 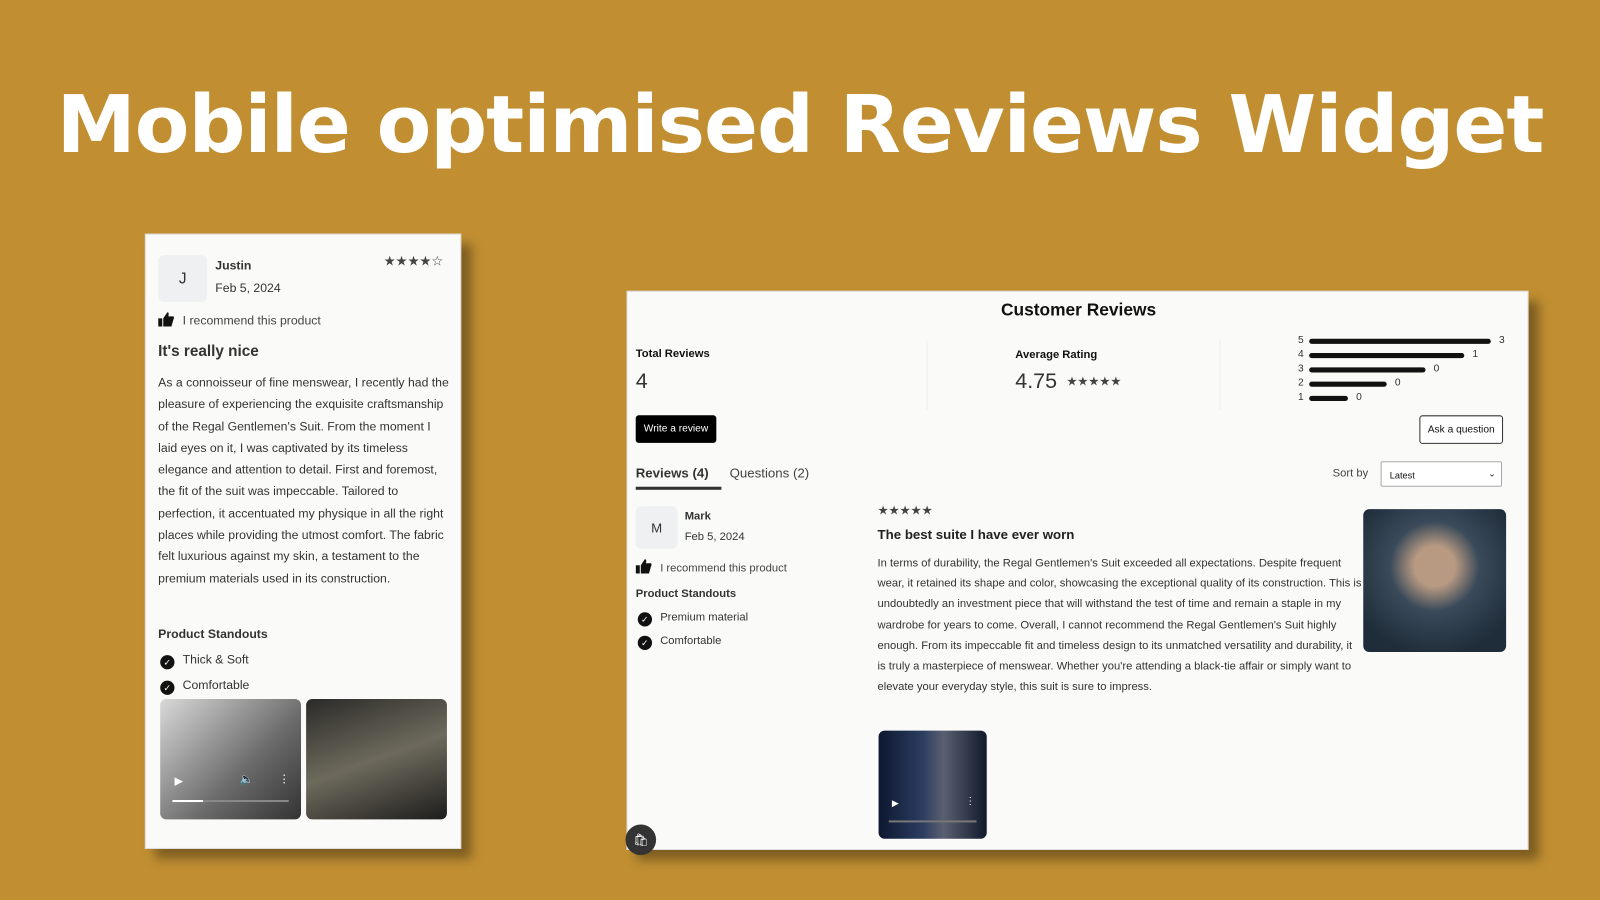 What do you see at coordinates (413, 261) in the screenshot?
I see `star-rating: ★★★★☆` at bounding box center [413, 261].